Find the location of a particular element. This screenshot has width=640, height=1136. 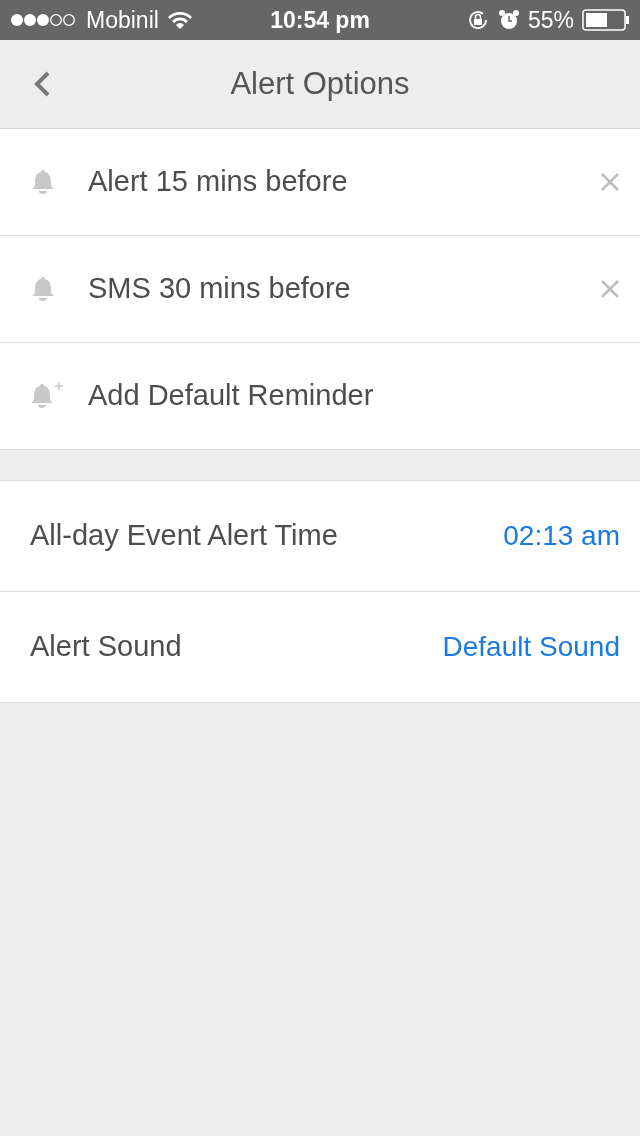

alarm-icon is located at coordinates (508, 20).